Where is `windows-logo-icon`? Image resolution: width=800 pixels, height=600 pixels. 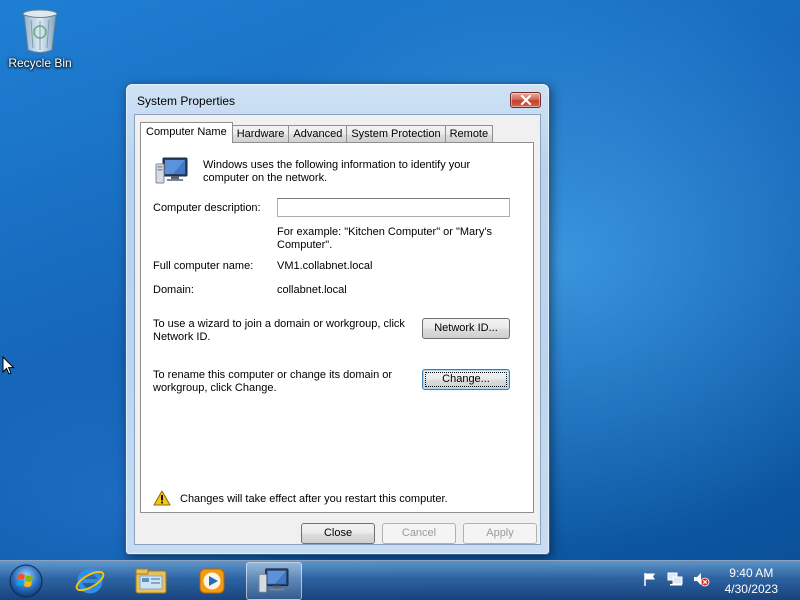
windows-logo-icon is located at coordinates (26, 581).